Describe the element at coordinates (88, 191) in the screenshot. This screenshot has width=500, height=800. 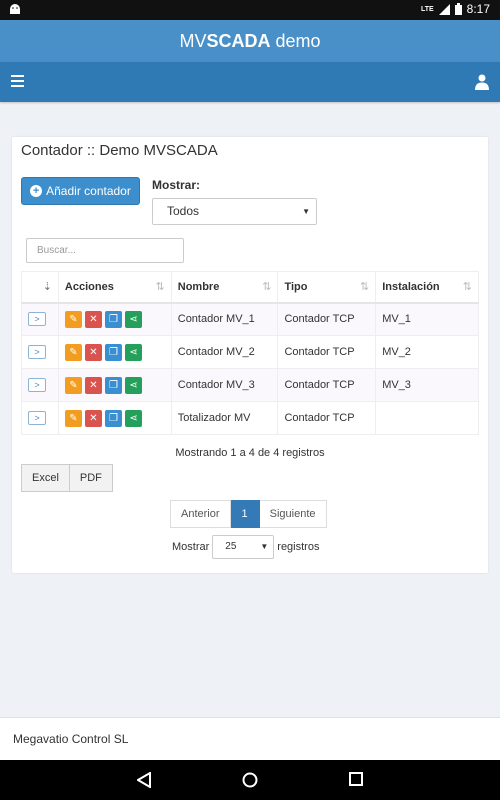
I see `add-contador-label: Añadir contador` at that location.